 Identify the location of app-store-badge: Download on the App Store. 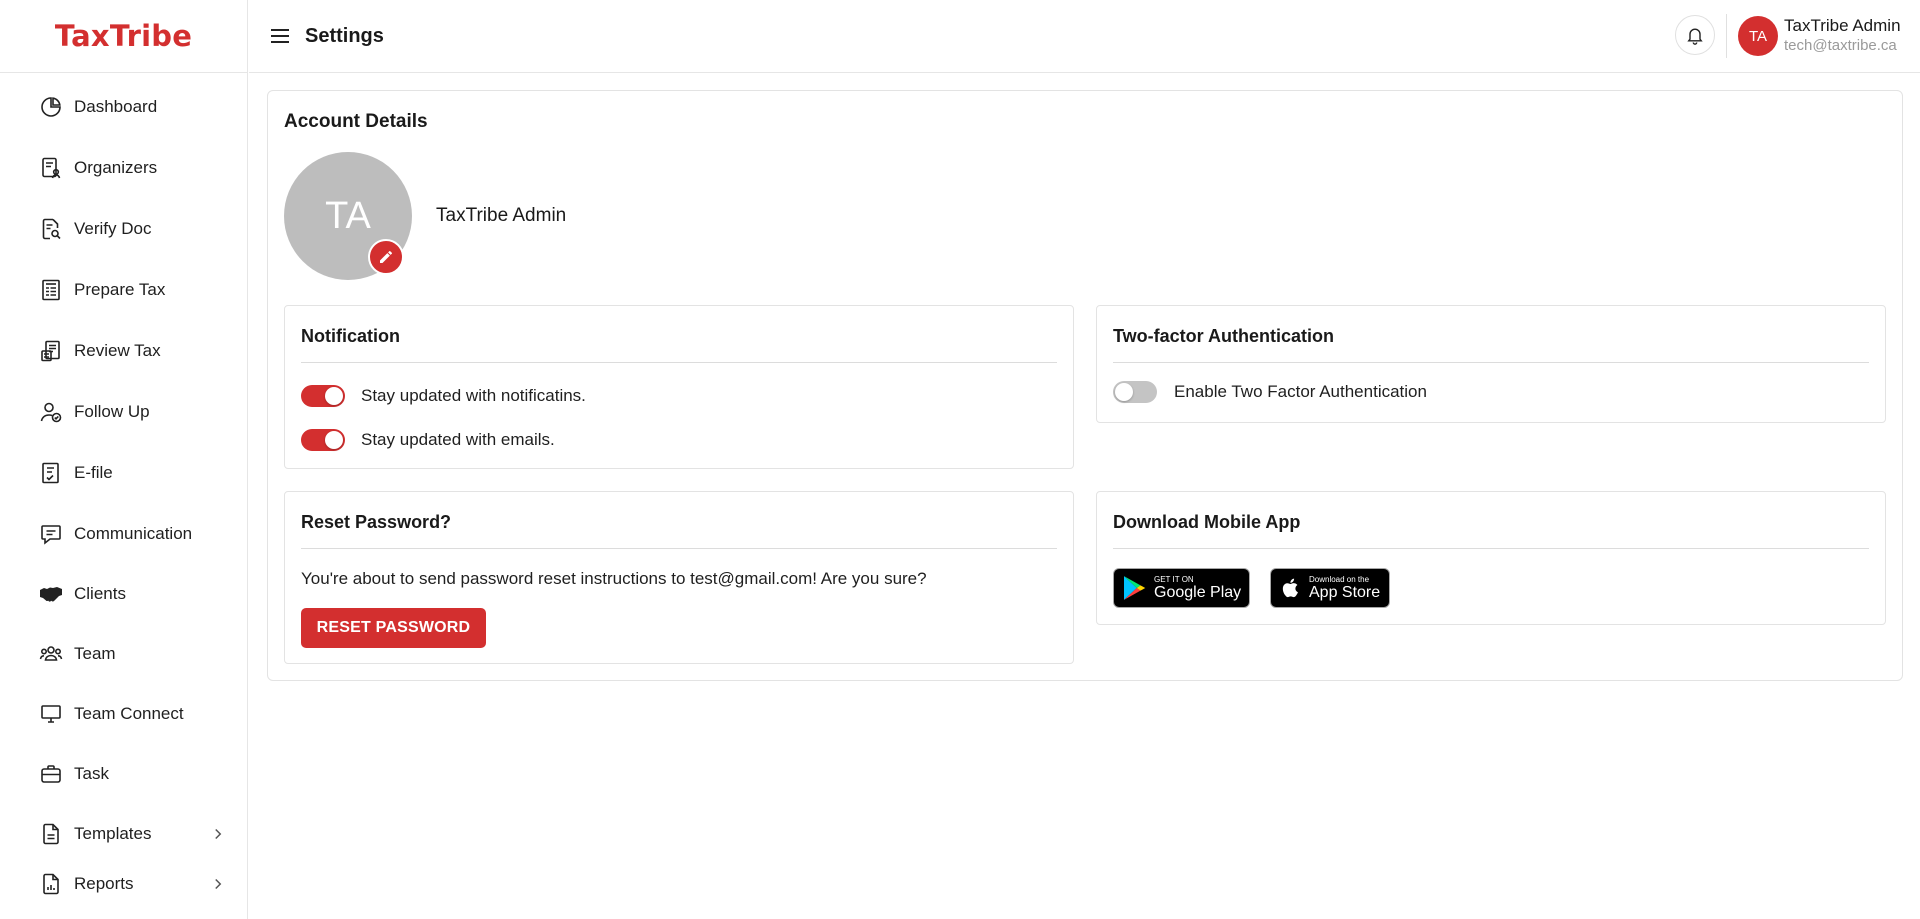
(1330, 588).